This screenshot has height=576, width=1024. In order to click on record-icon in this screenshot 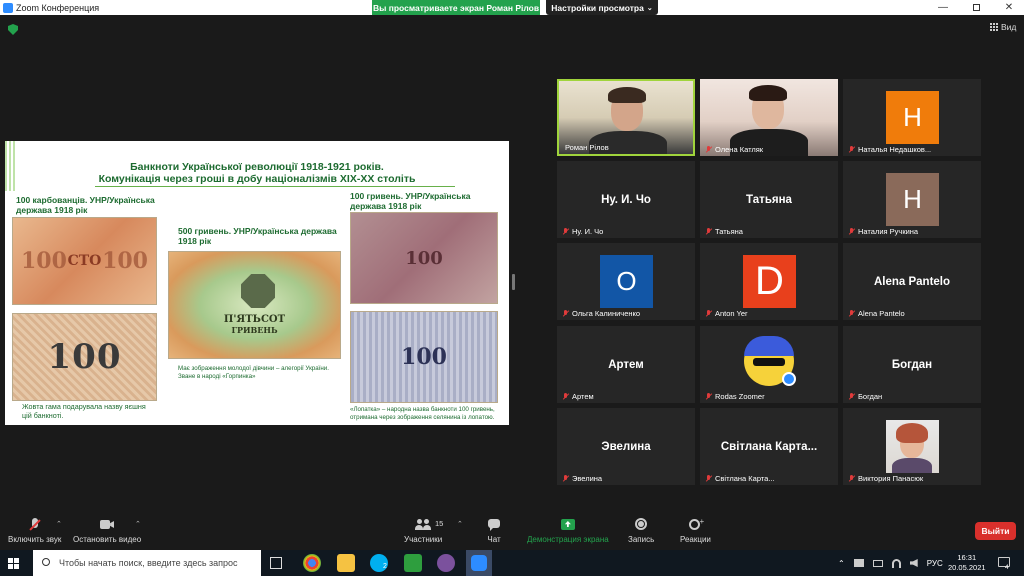, I will do `click(641, 525)`.